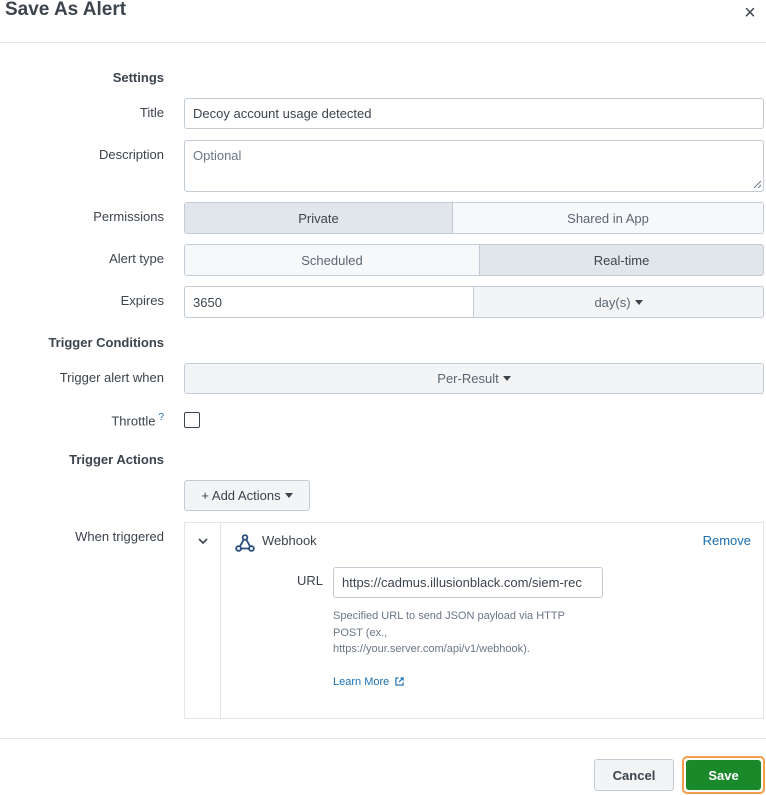 The height and width of the screenshot is (795, 766). What do you see at coordinates (474, 113) in the screenshot?
I see `title-input` at bounding box center [474, 113].